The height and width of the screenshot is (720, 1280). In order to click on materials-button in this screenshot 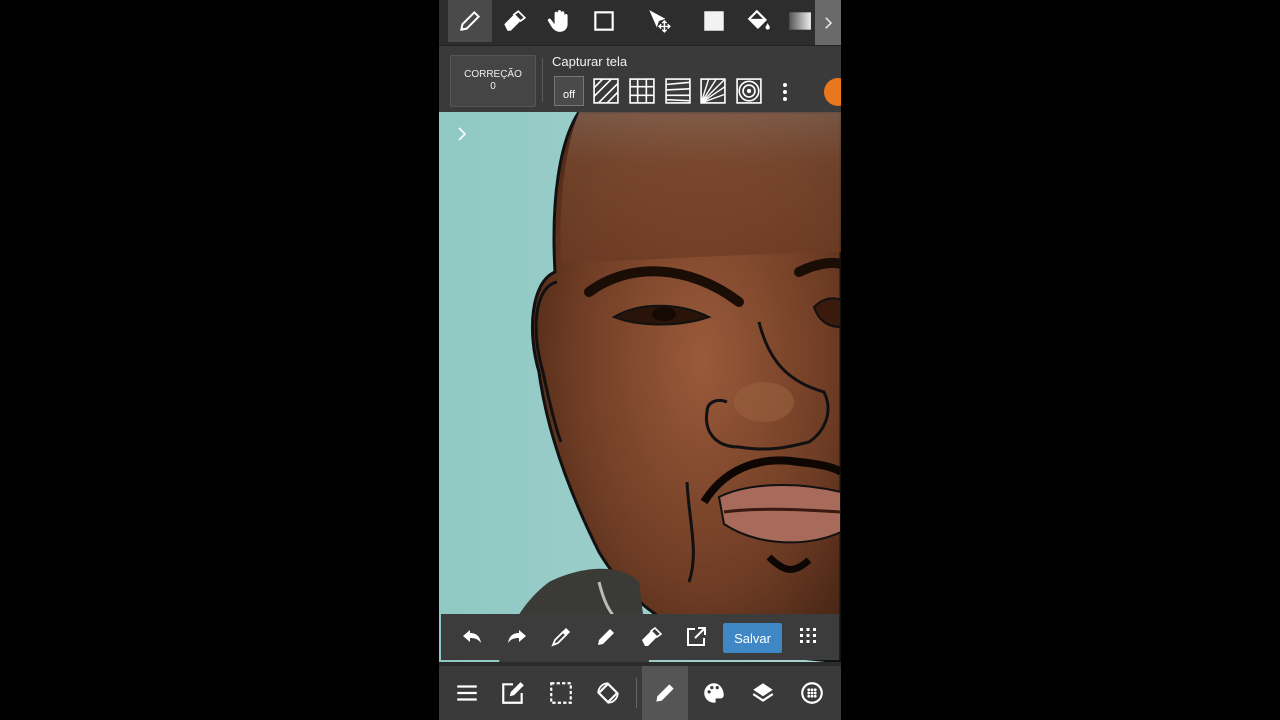, I will do `click(812, 693)`.